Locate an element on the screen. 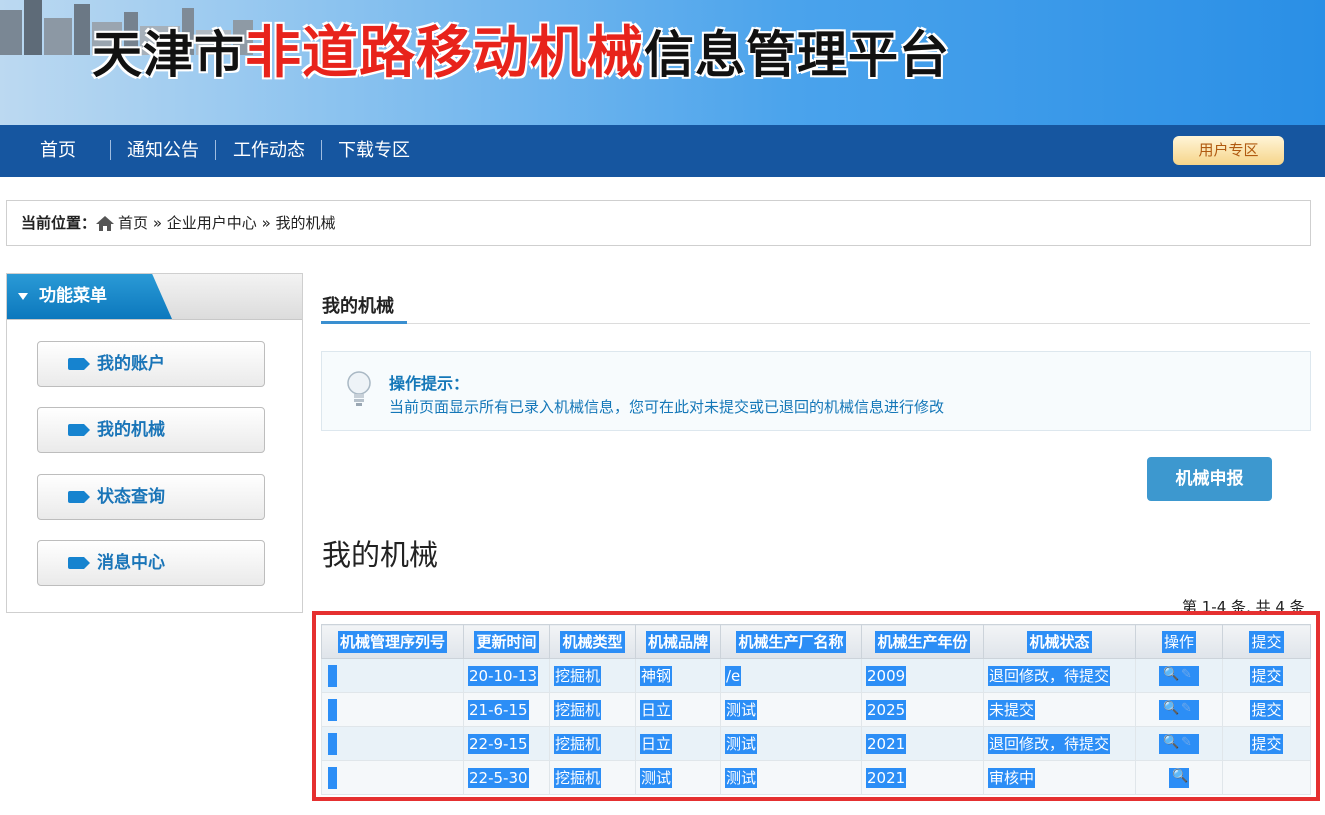 Image resolution: width=1325 pixels, height=815 pixels. section-title-underline is located at coordinates (364, 322).